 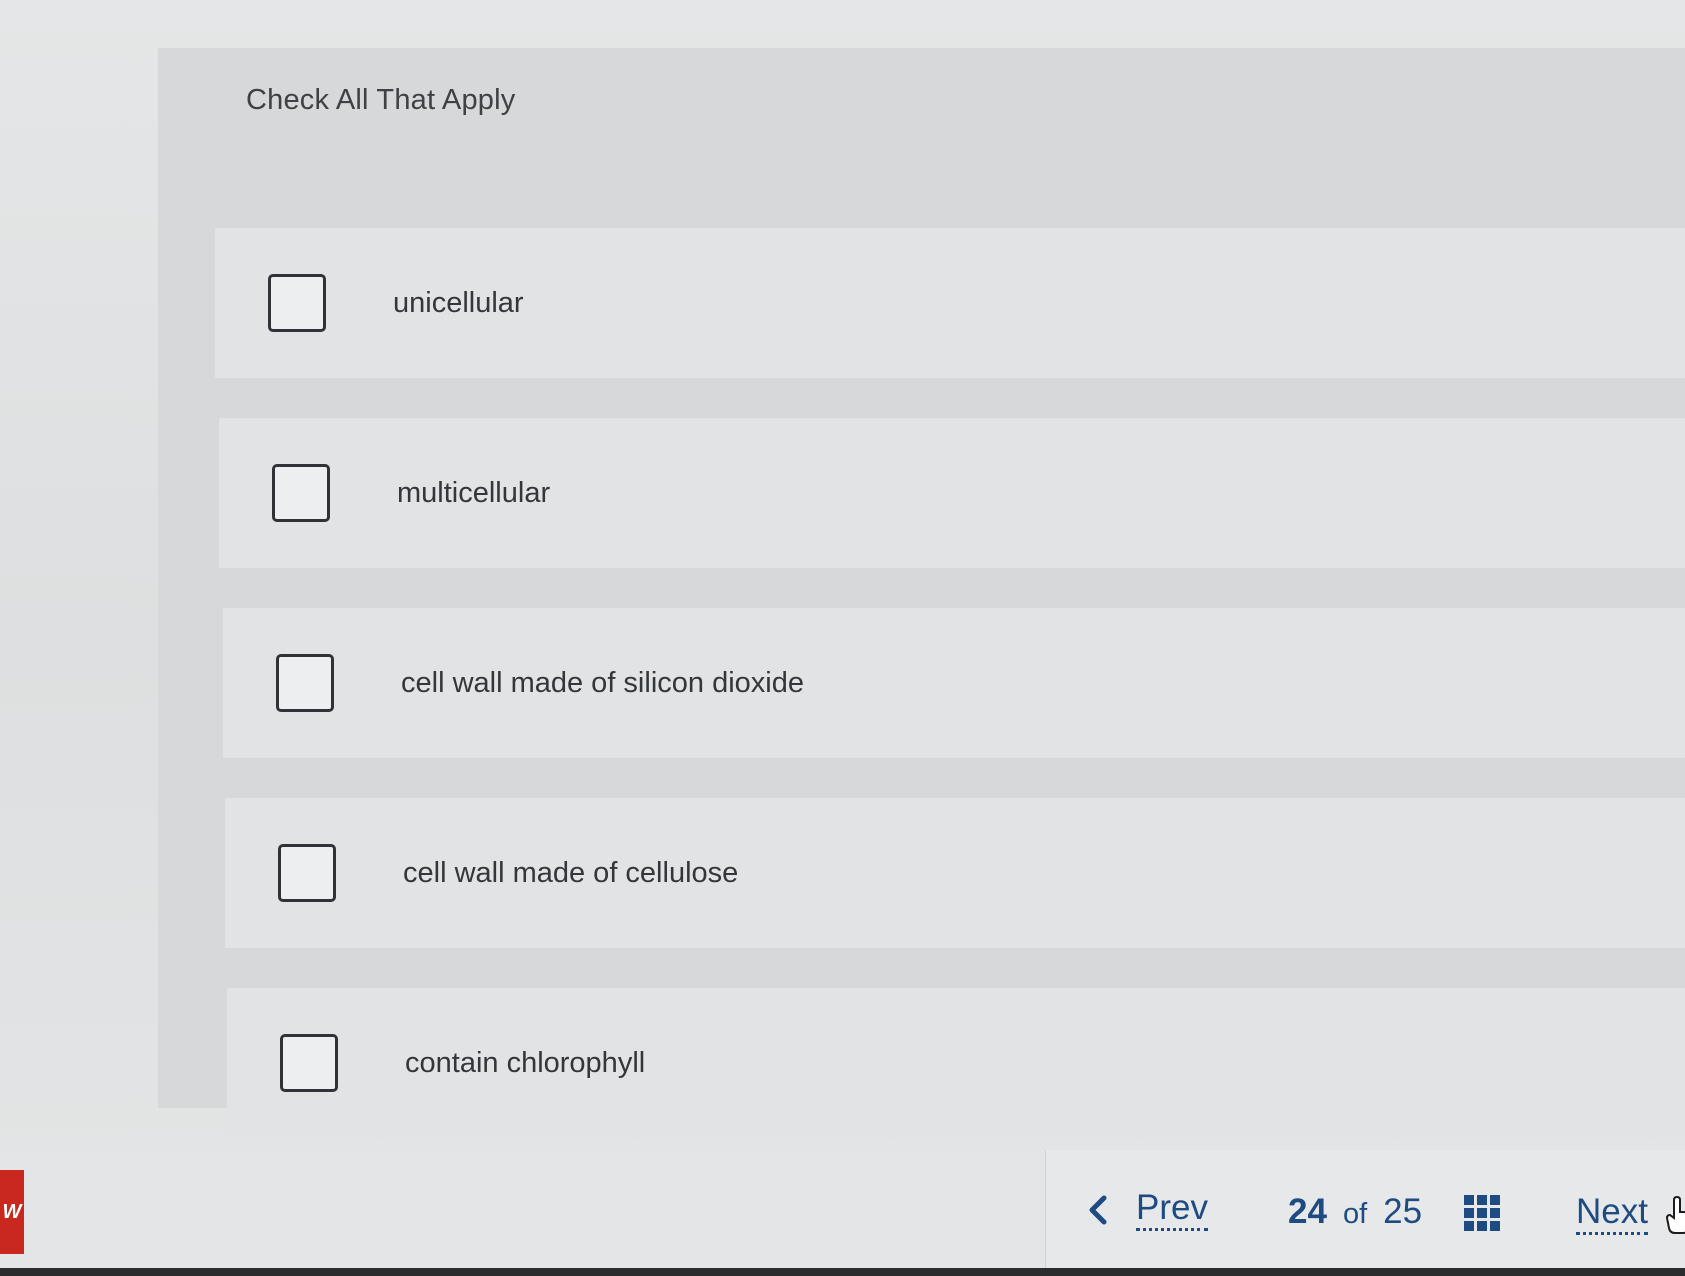 I want to click on answer-option: cell wall made of cellulose, so click(x=955, y=873).